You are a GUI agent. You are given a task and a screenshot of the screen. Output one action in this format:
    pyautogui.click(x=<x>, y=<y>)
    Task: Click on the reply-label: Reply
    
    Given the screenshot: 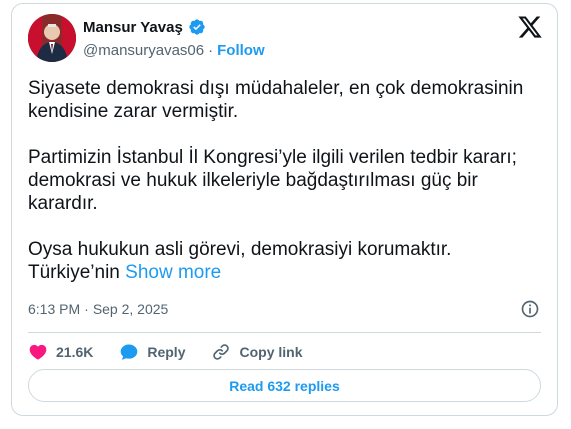 What is the action you would take?
    pyautogui.click(x=166, y=352)
    